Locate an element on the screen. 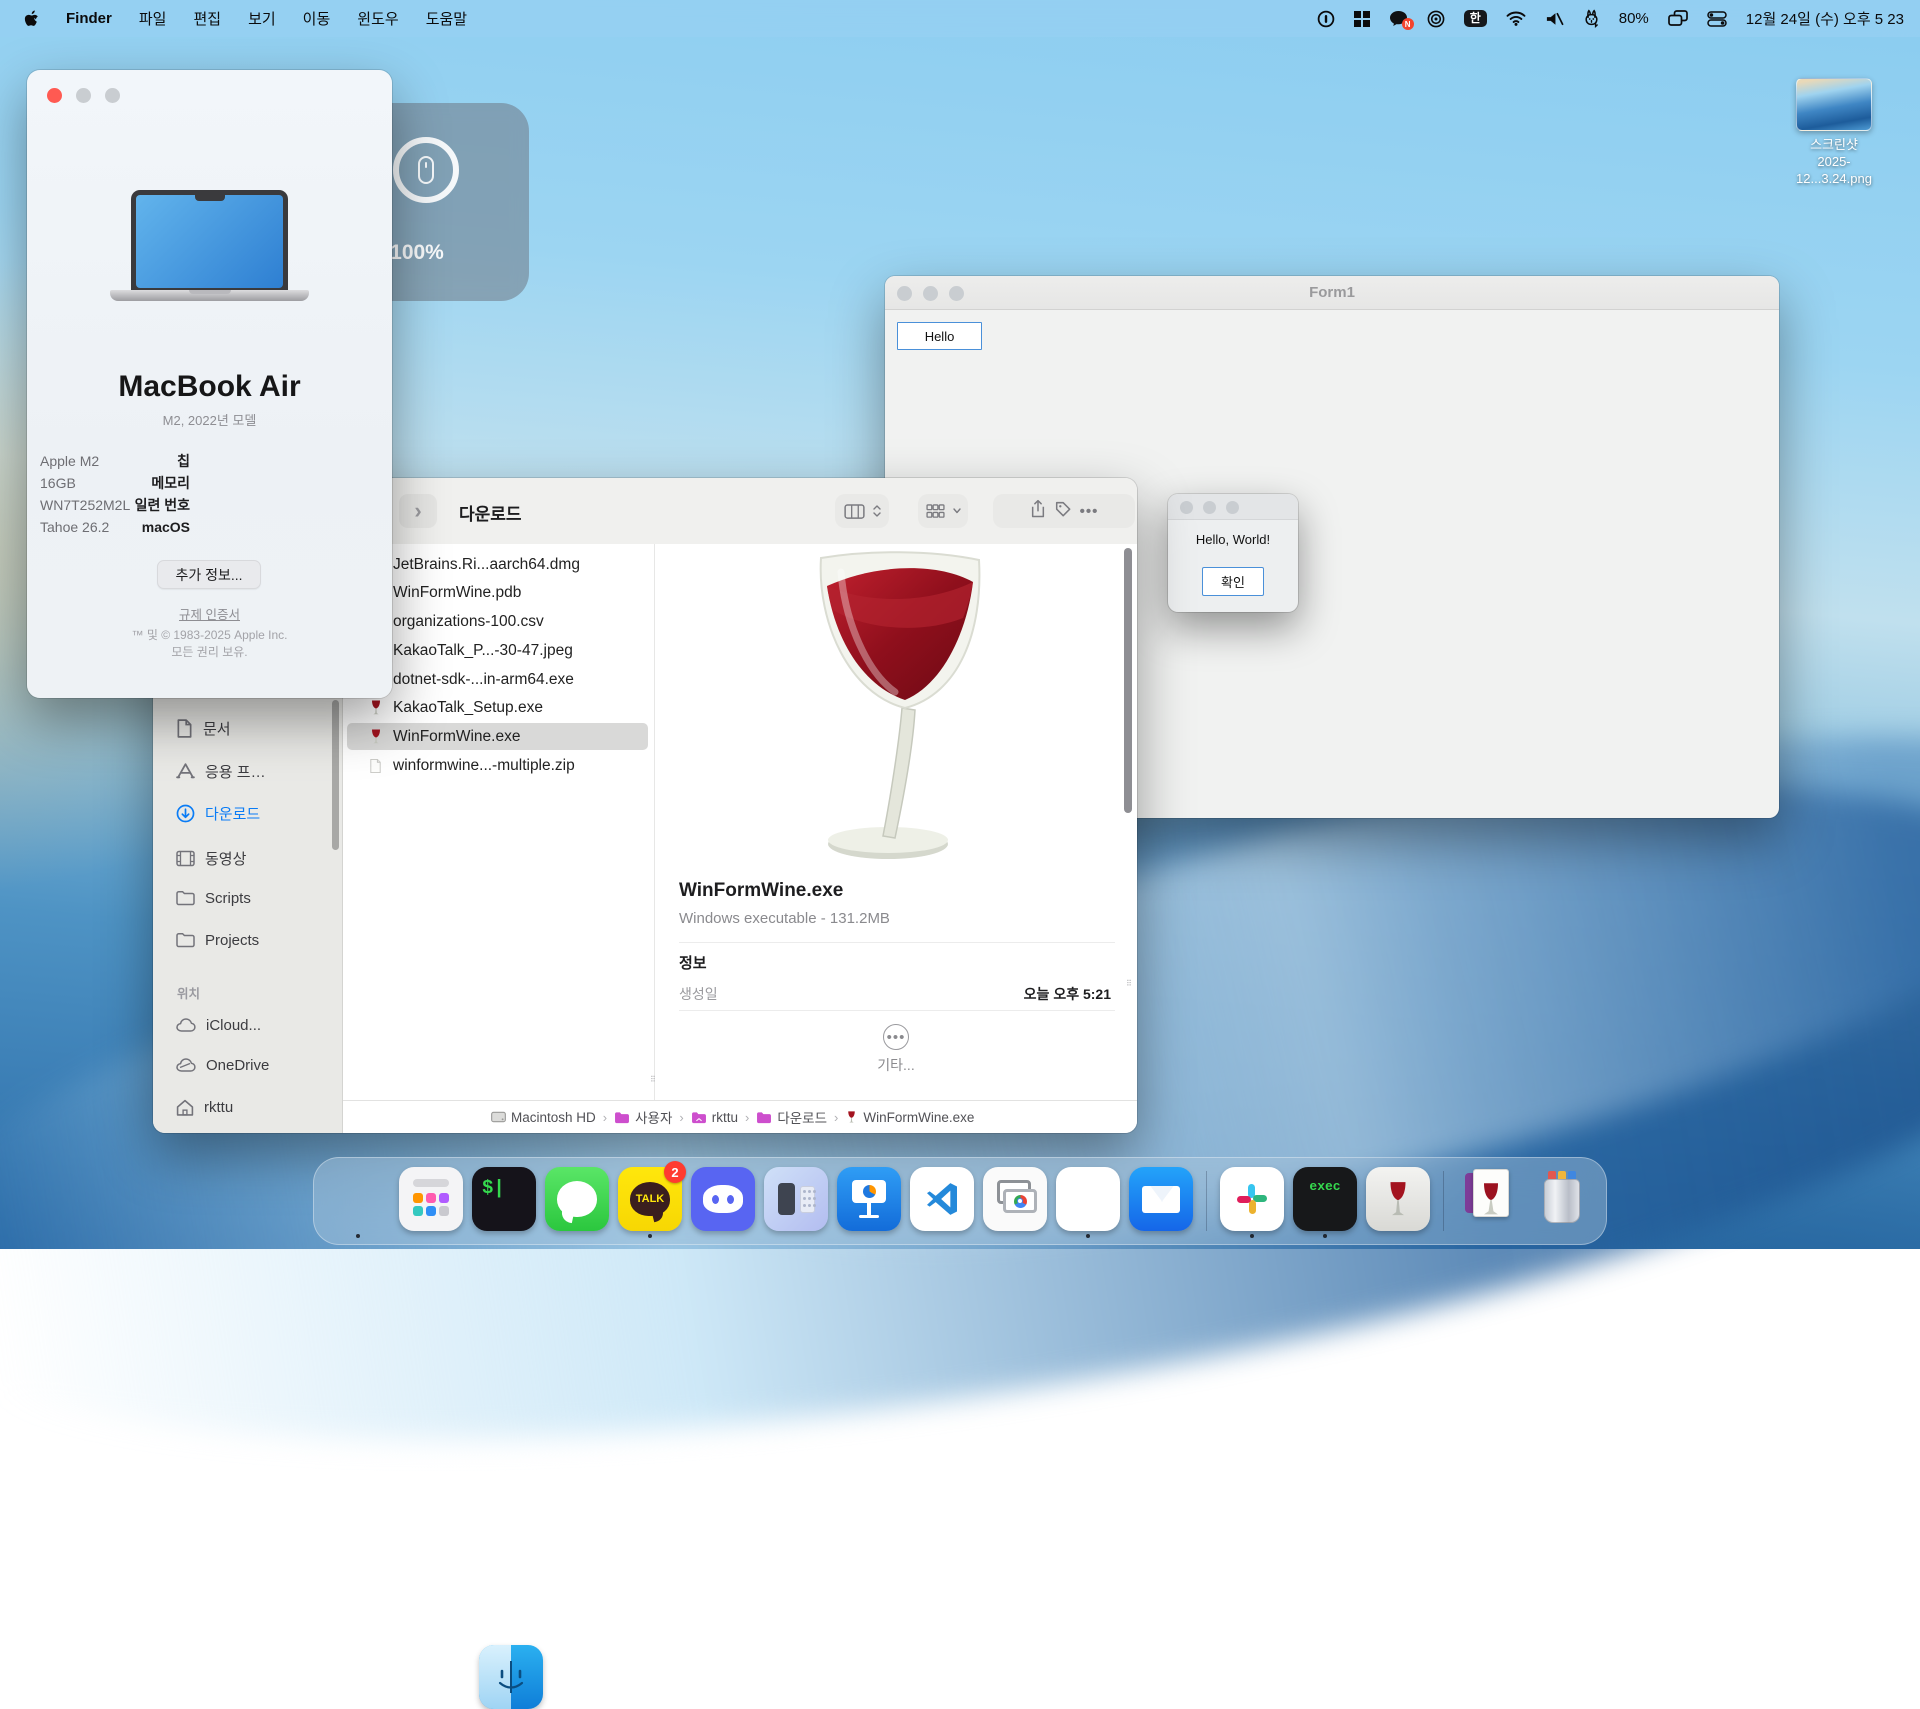 The width and height of the screenshot is (1920, 1709). sidebar-scrollbar is located at coordinates (335, 775).